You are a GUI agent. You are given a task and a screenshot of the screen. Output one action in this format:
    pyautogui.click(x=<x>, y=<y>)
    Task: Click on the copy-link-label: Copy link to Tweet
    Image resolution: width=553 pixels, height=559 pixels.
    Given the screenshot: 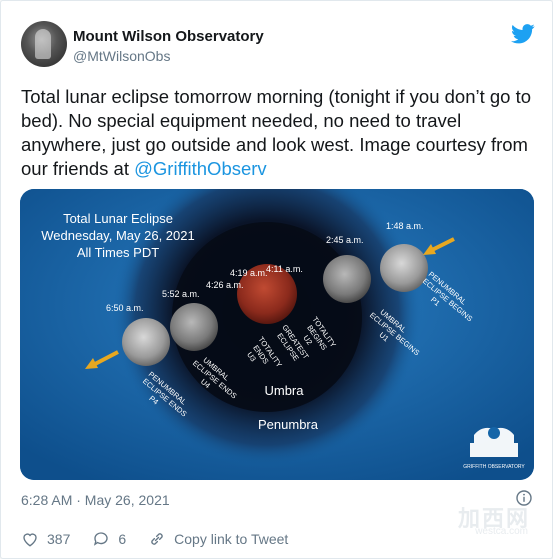 What is the action you would take?
    pyautogui.click(x=231, y=539)
    